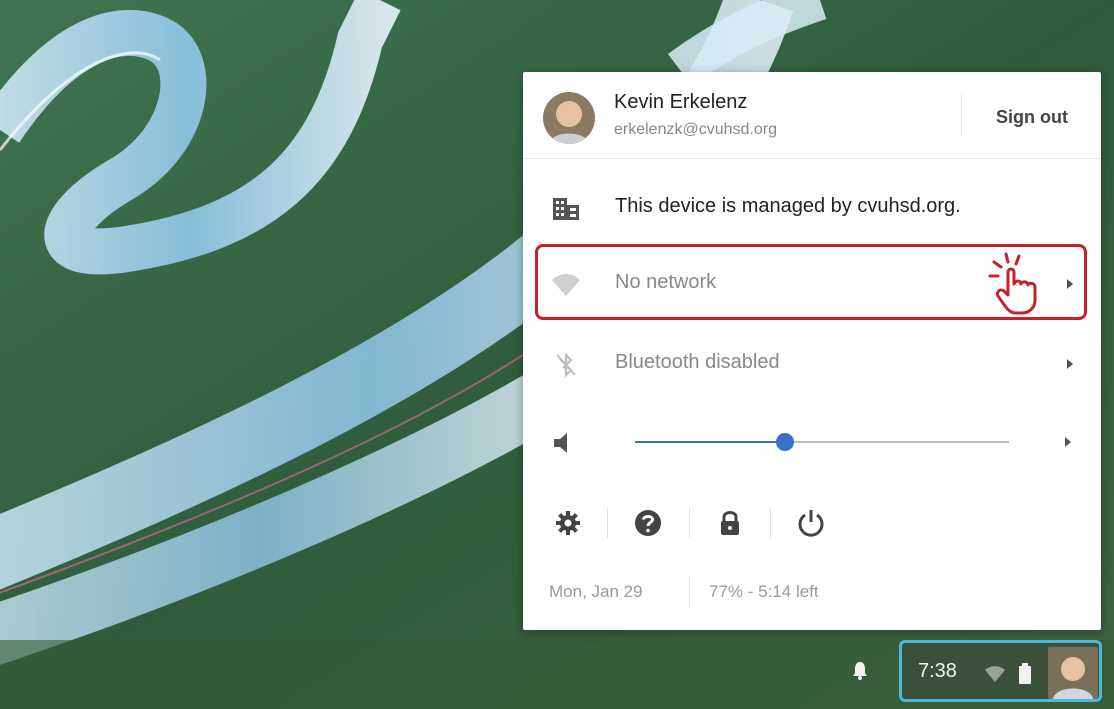  What do you see at coordinates (568, 523) in the screenshot?
I see `gear-icon` at bounding box center [568, 523].